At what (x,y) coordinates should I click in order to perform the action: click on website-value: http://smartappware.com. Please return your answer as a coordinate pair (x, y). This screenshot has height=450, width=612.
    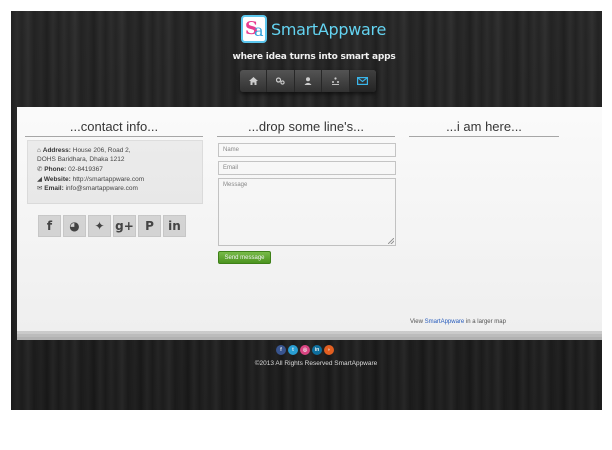
    Looking at the image, I should click on (109, 179).